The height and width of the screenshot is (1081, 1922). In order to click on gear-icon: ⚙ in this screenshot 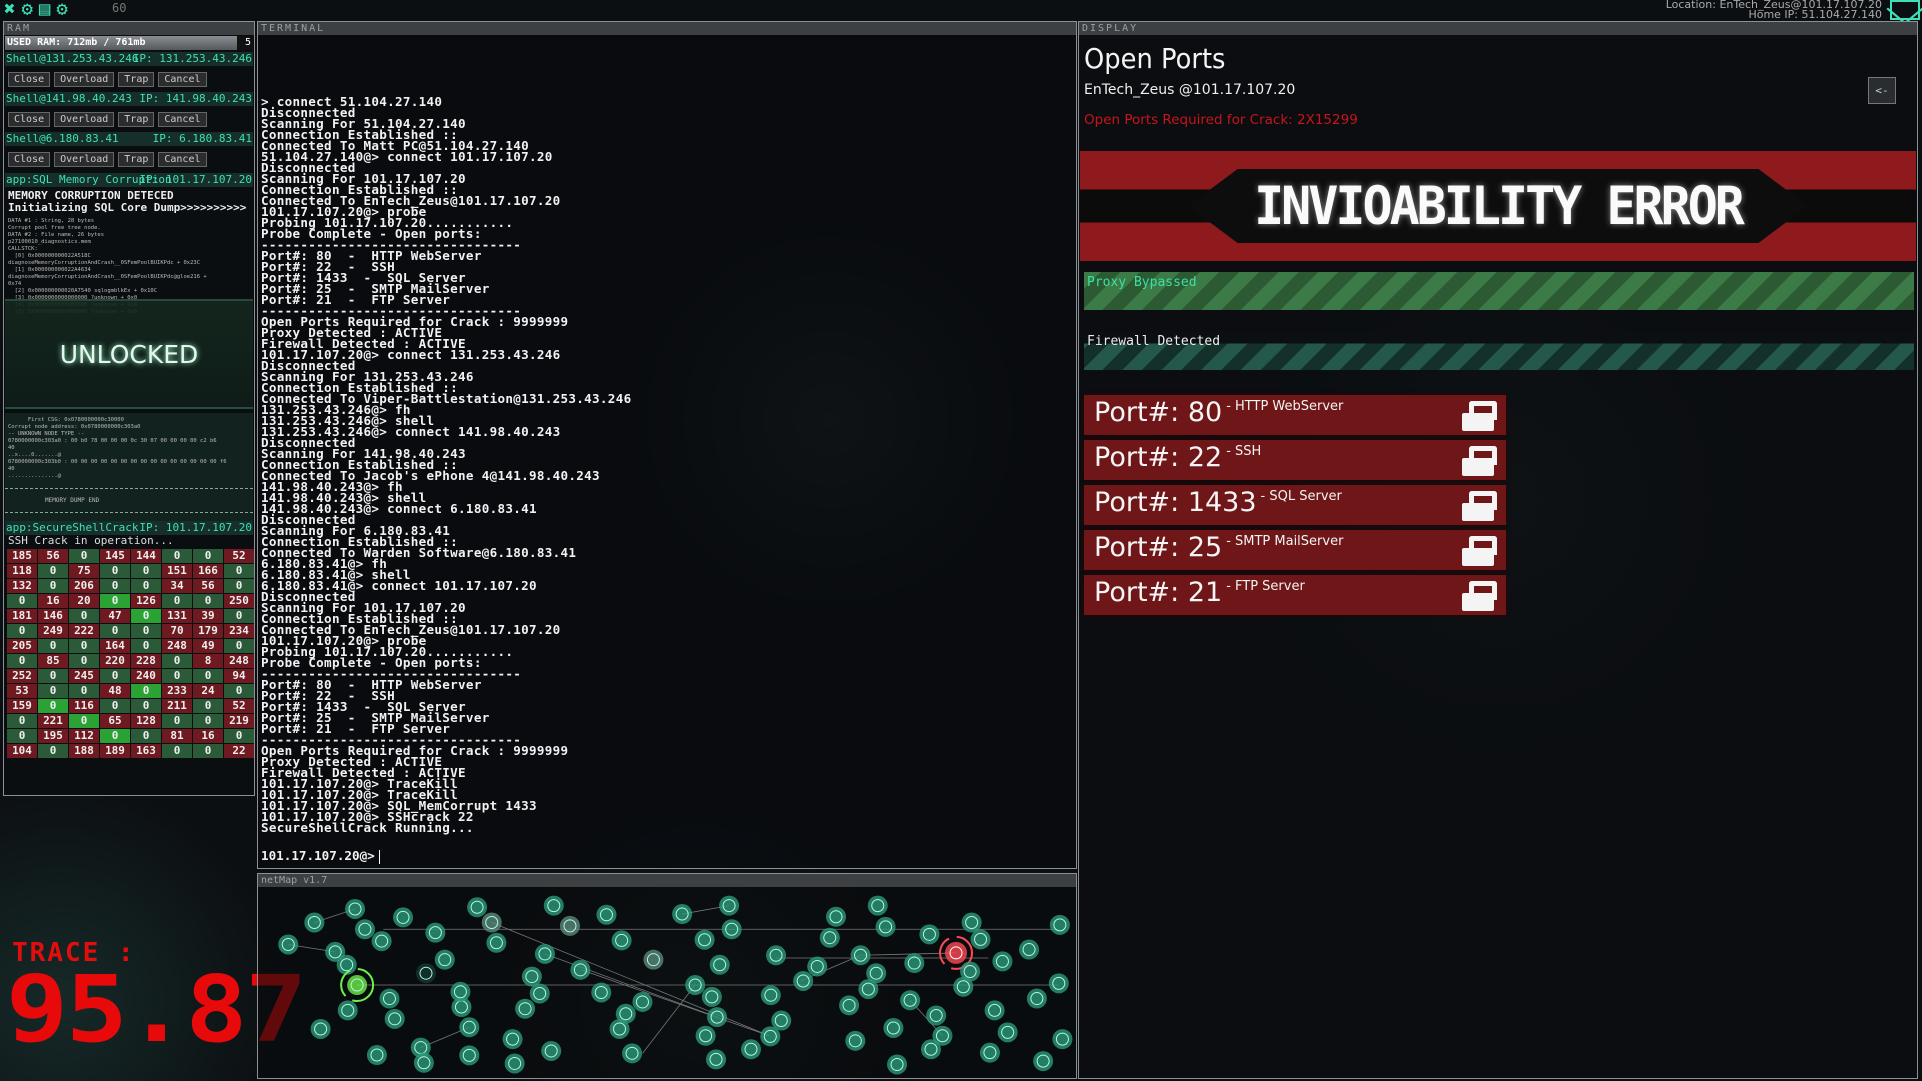, I will do `click(61, 10)`.